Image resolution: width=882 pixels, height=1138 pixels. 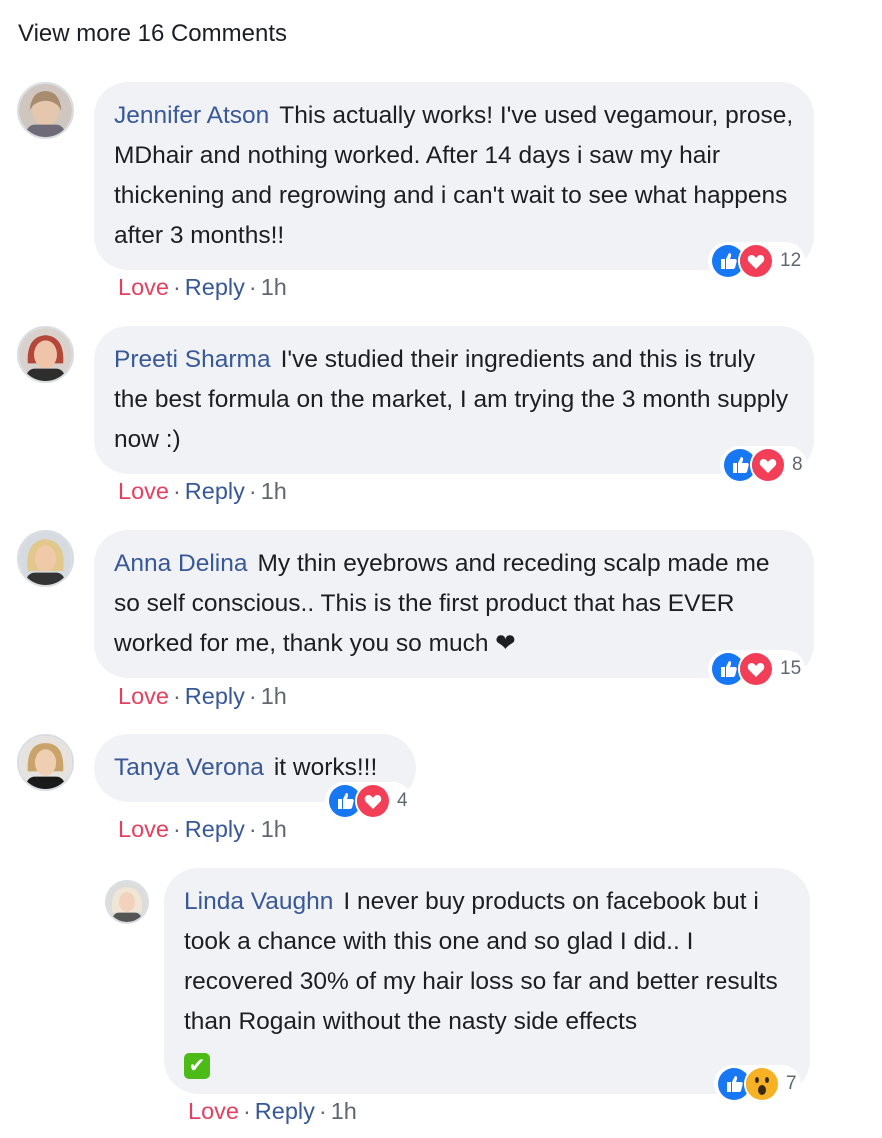 What do you see at coordinates (191, 115) in the screenshot?
I see `comment-author: Jennifer Atson` at bounding box center [191, 115].